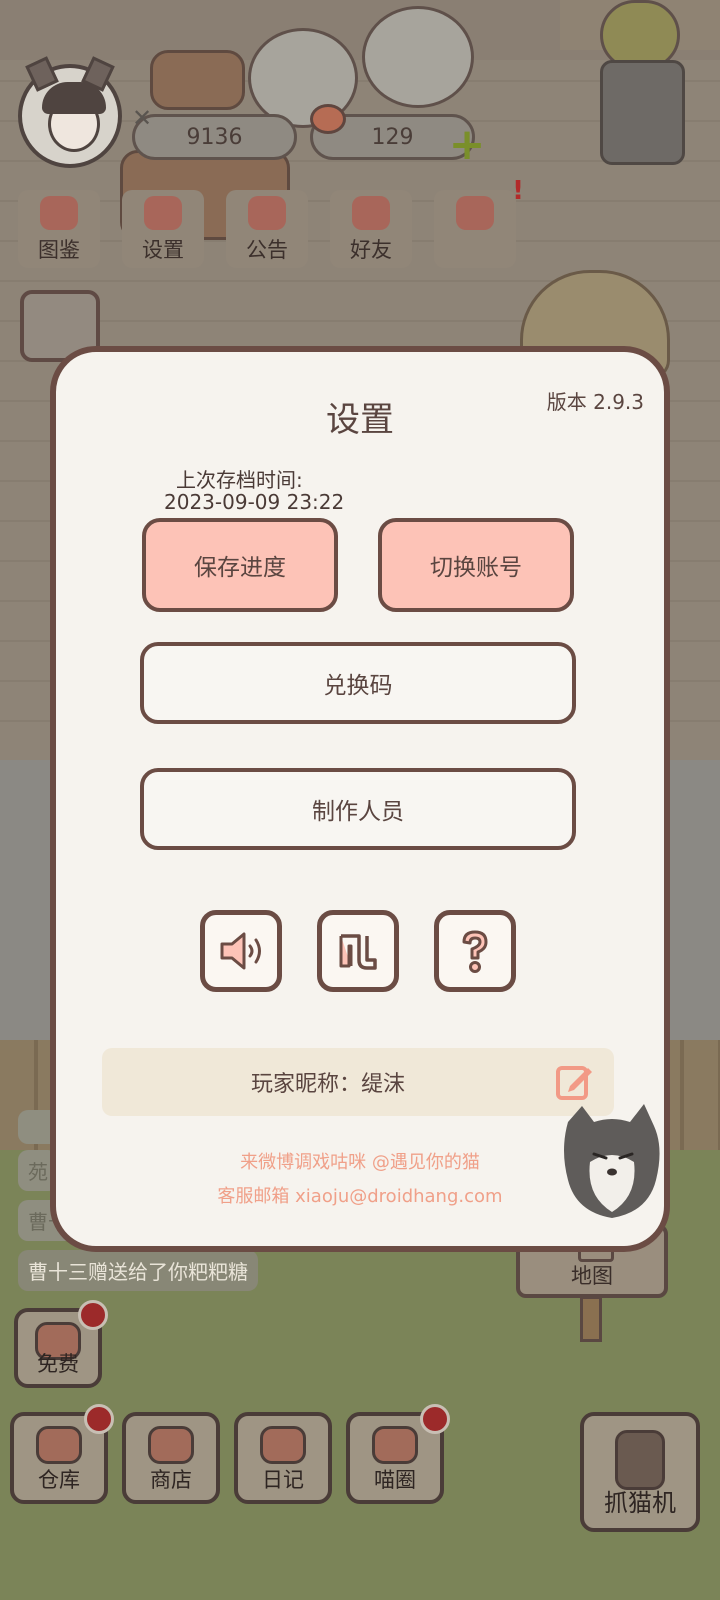  Describe the element at coordinates (518, 191) in the screenshot. I see `alert-badge-icon: !` at that location.